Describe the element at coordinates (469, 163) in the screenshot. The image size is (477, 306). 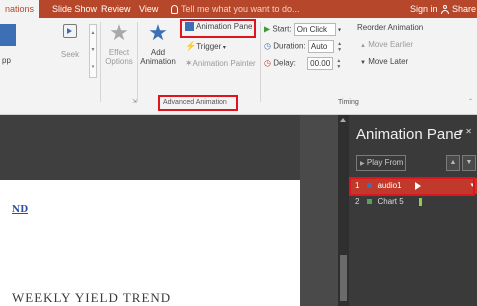
I see `move-down-button: ▼` at that location.